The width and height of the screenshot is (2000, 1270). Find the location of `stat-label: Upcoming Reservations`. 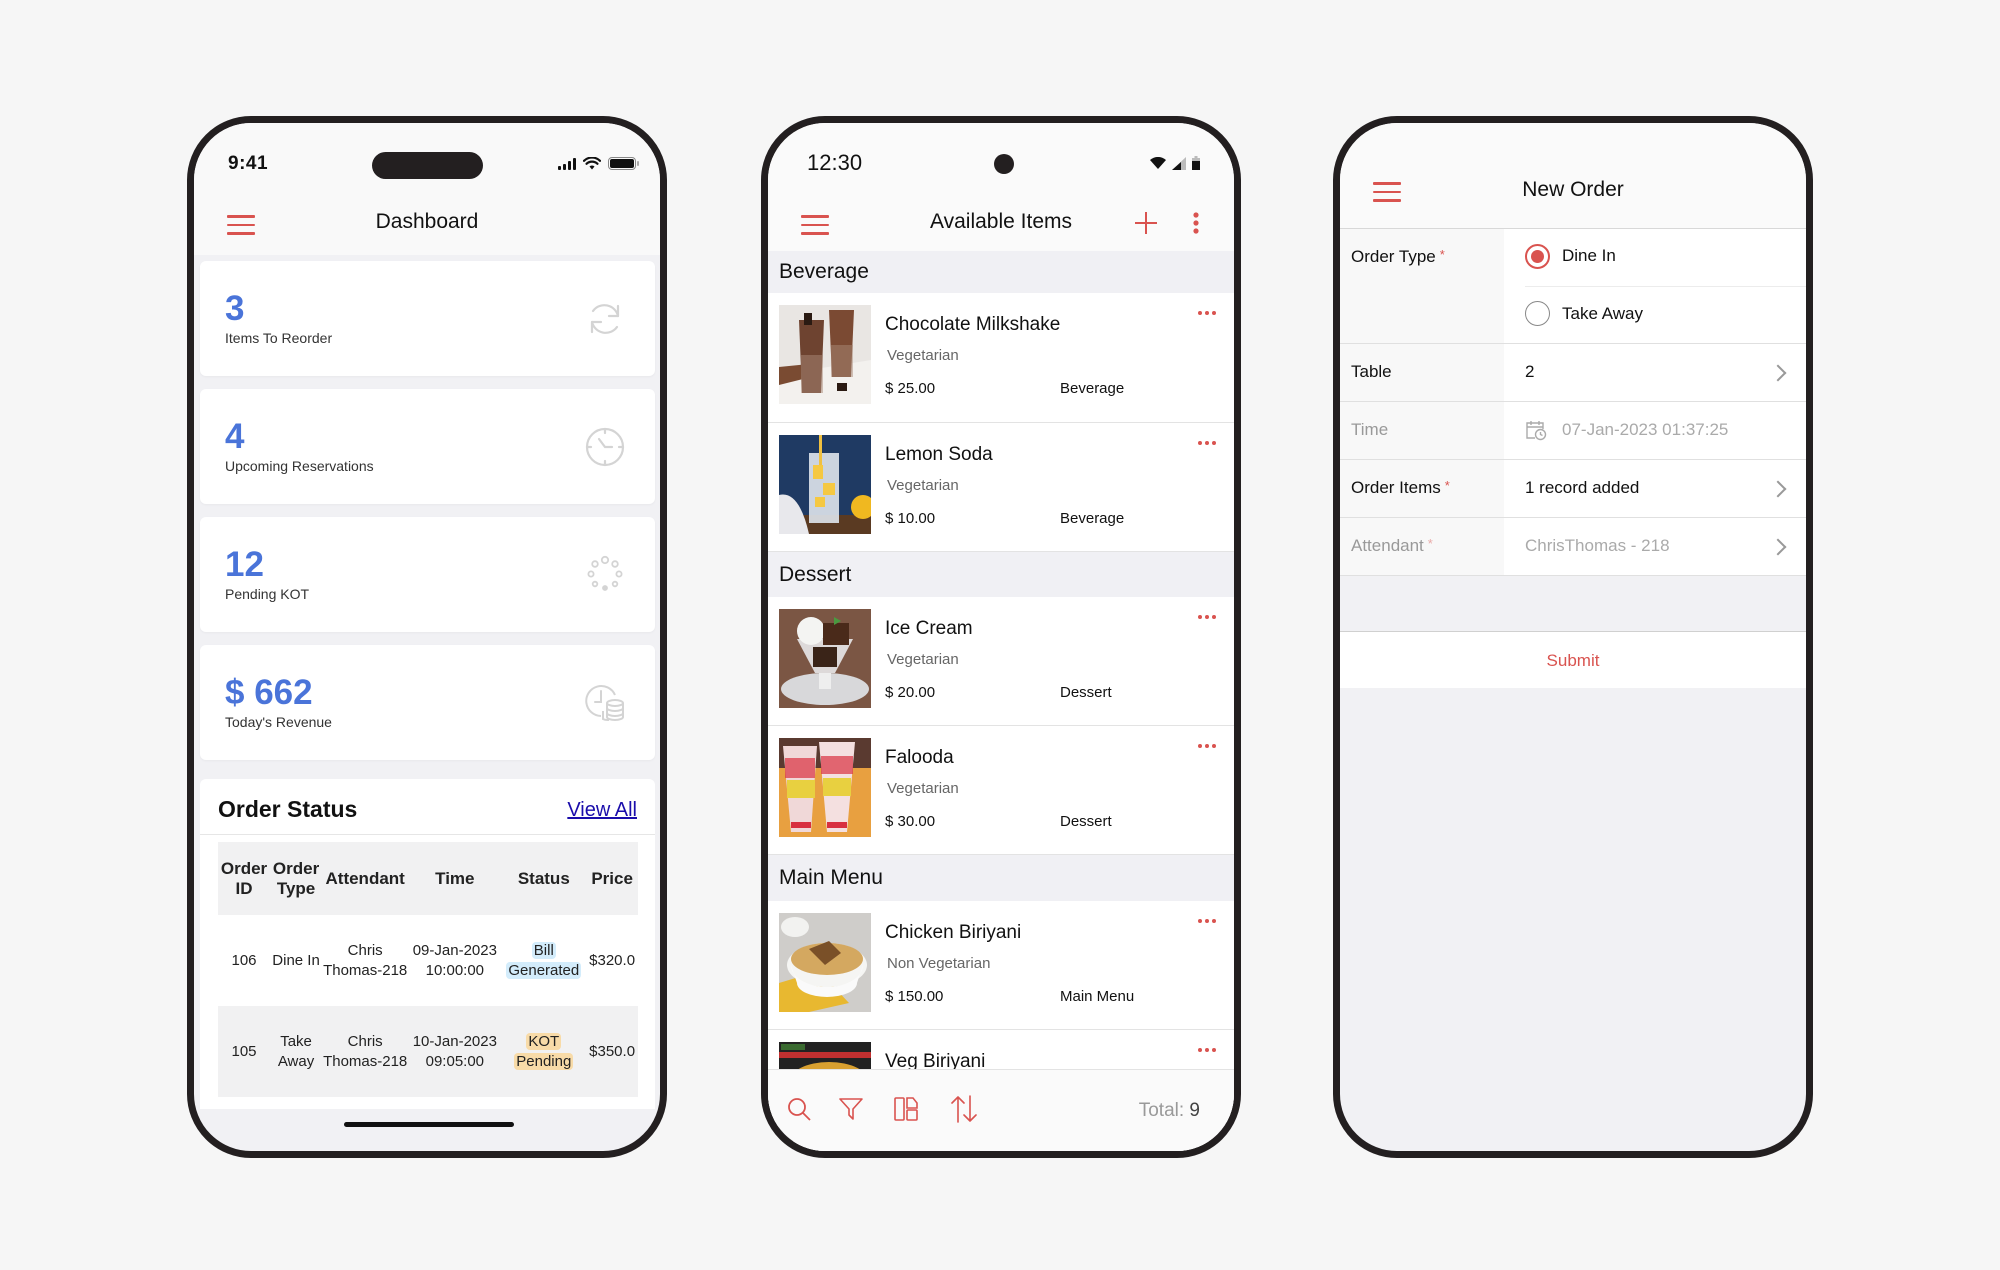

stat-label: Upcoming Reservations is located at coordinates (299, 466).